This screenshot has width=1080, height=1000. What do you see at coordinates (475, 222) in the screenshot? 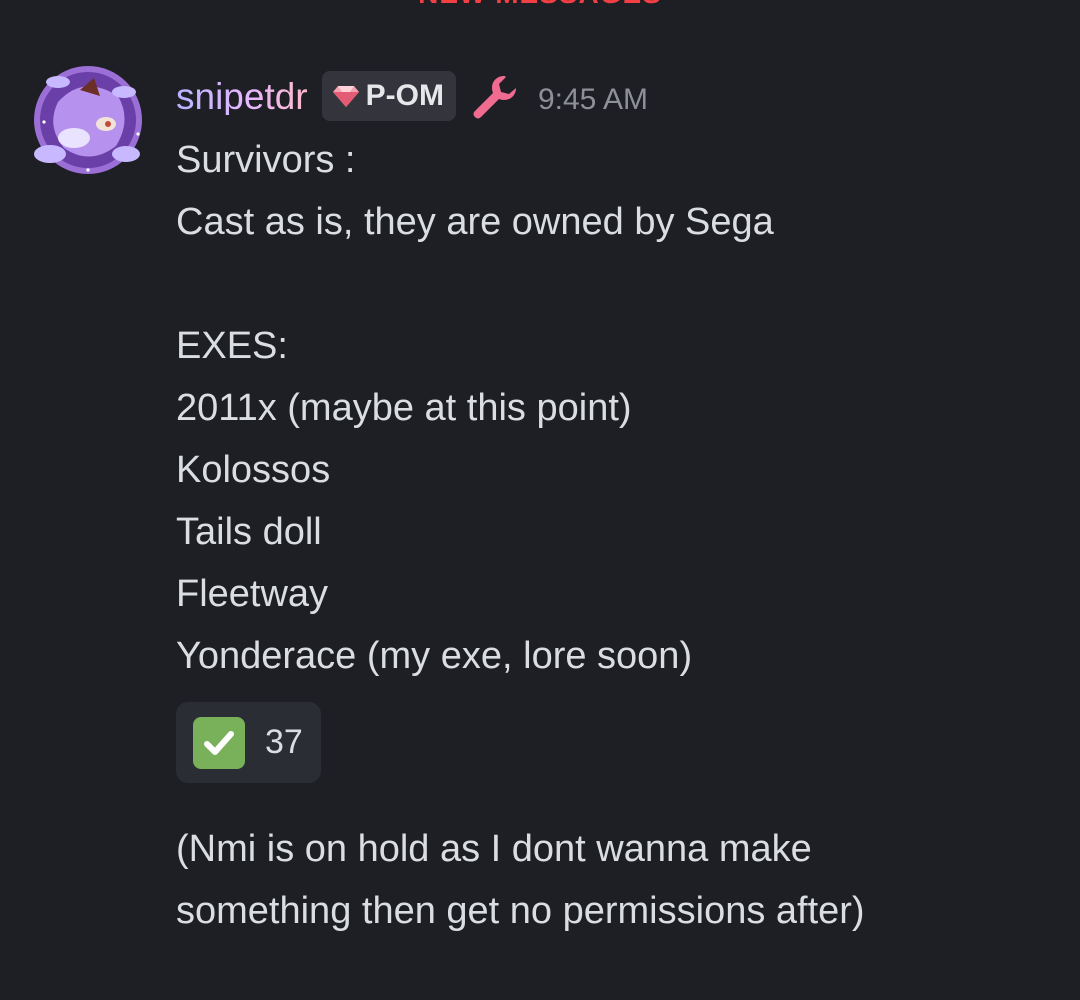
I see `message-line: Cast as is, they are owned by Sega` at bounding box center [475, 222].